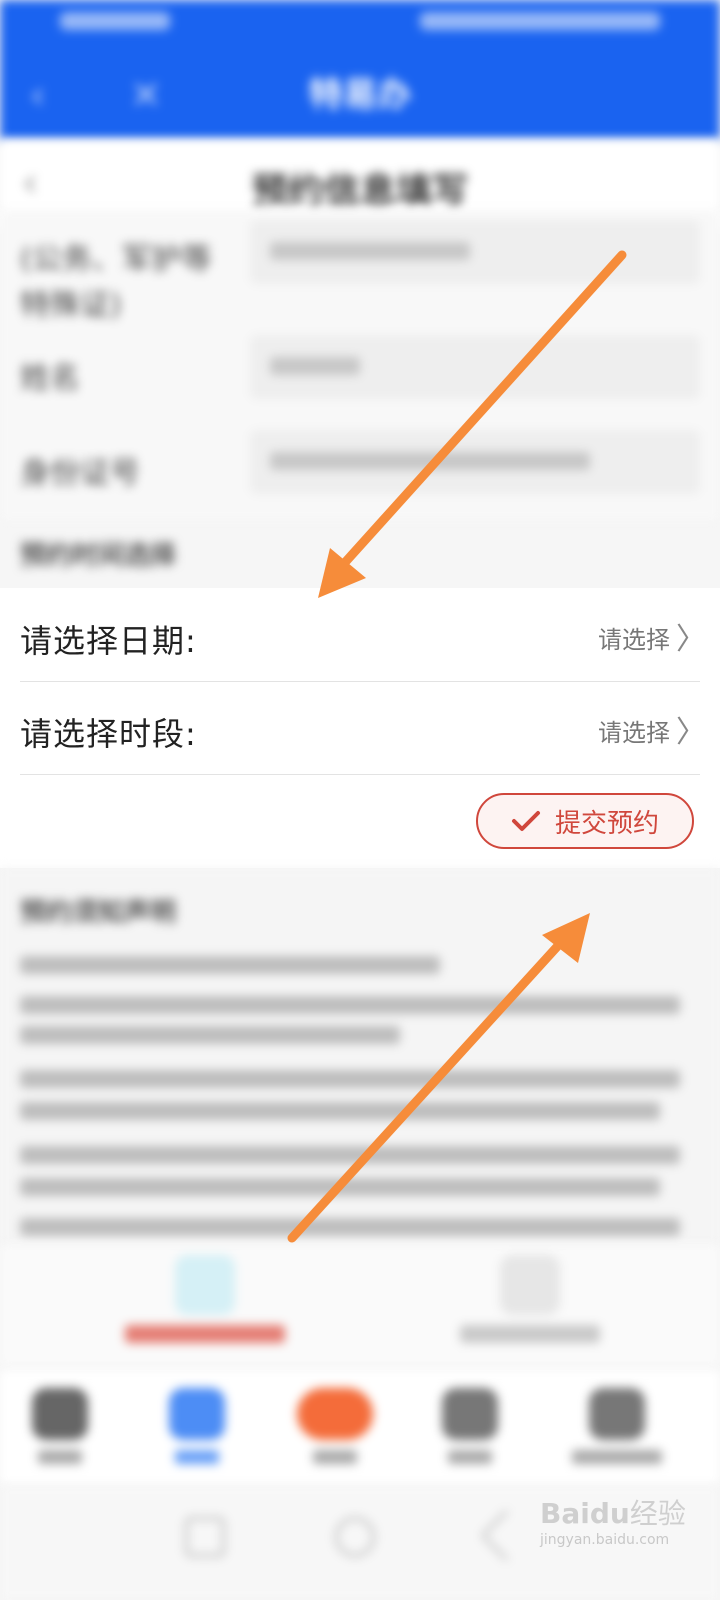  What do you see at coordinates (108, 734) in the screenshot?
I see `period-label: 请选择时段:` at bounding box center [108, 734].